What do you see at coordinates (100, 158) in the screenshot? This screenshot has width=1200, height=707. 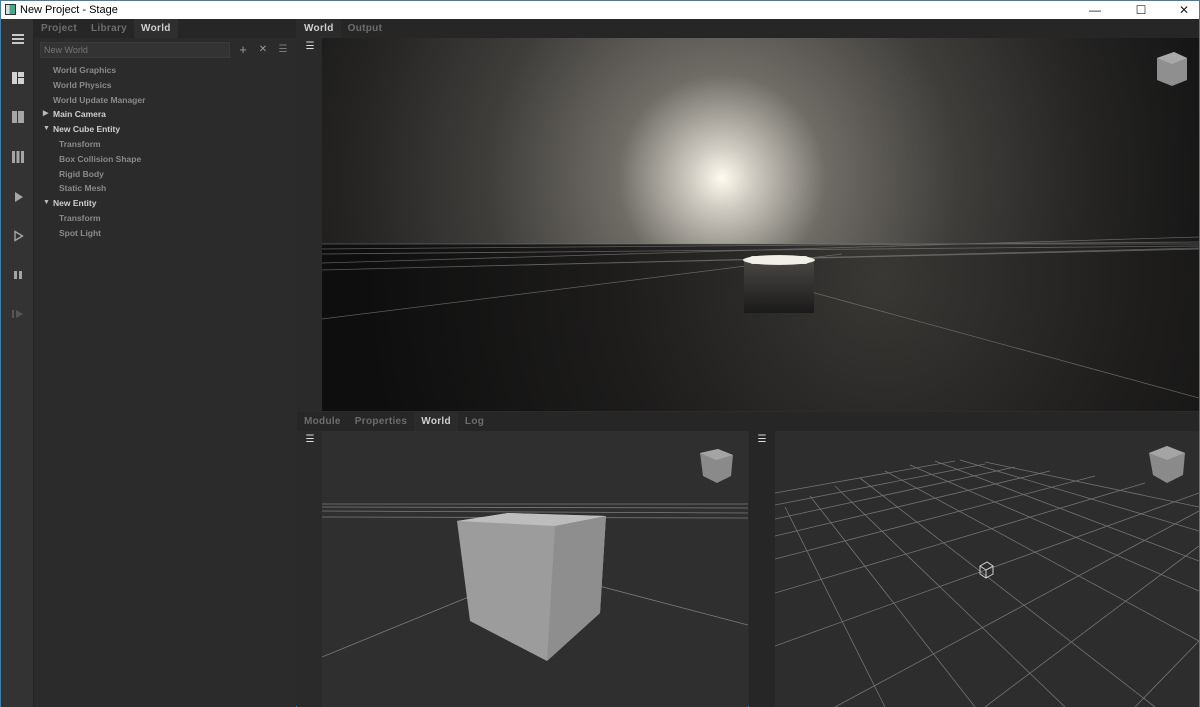 I see `tree-node-label: Box Collision Shape` at bounding box center [100, 158].